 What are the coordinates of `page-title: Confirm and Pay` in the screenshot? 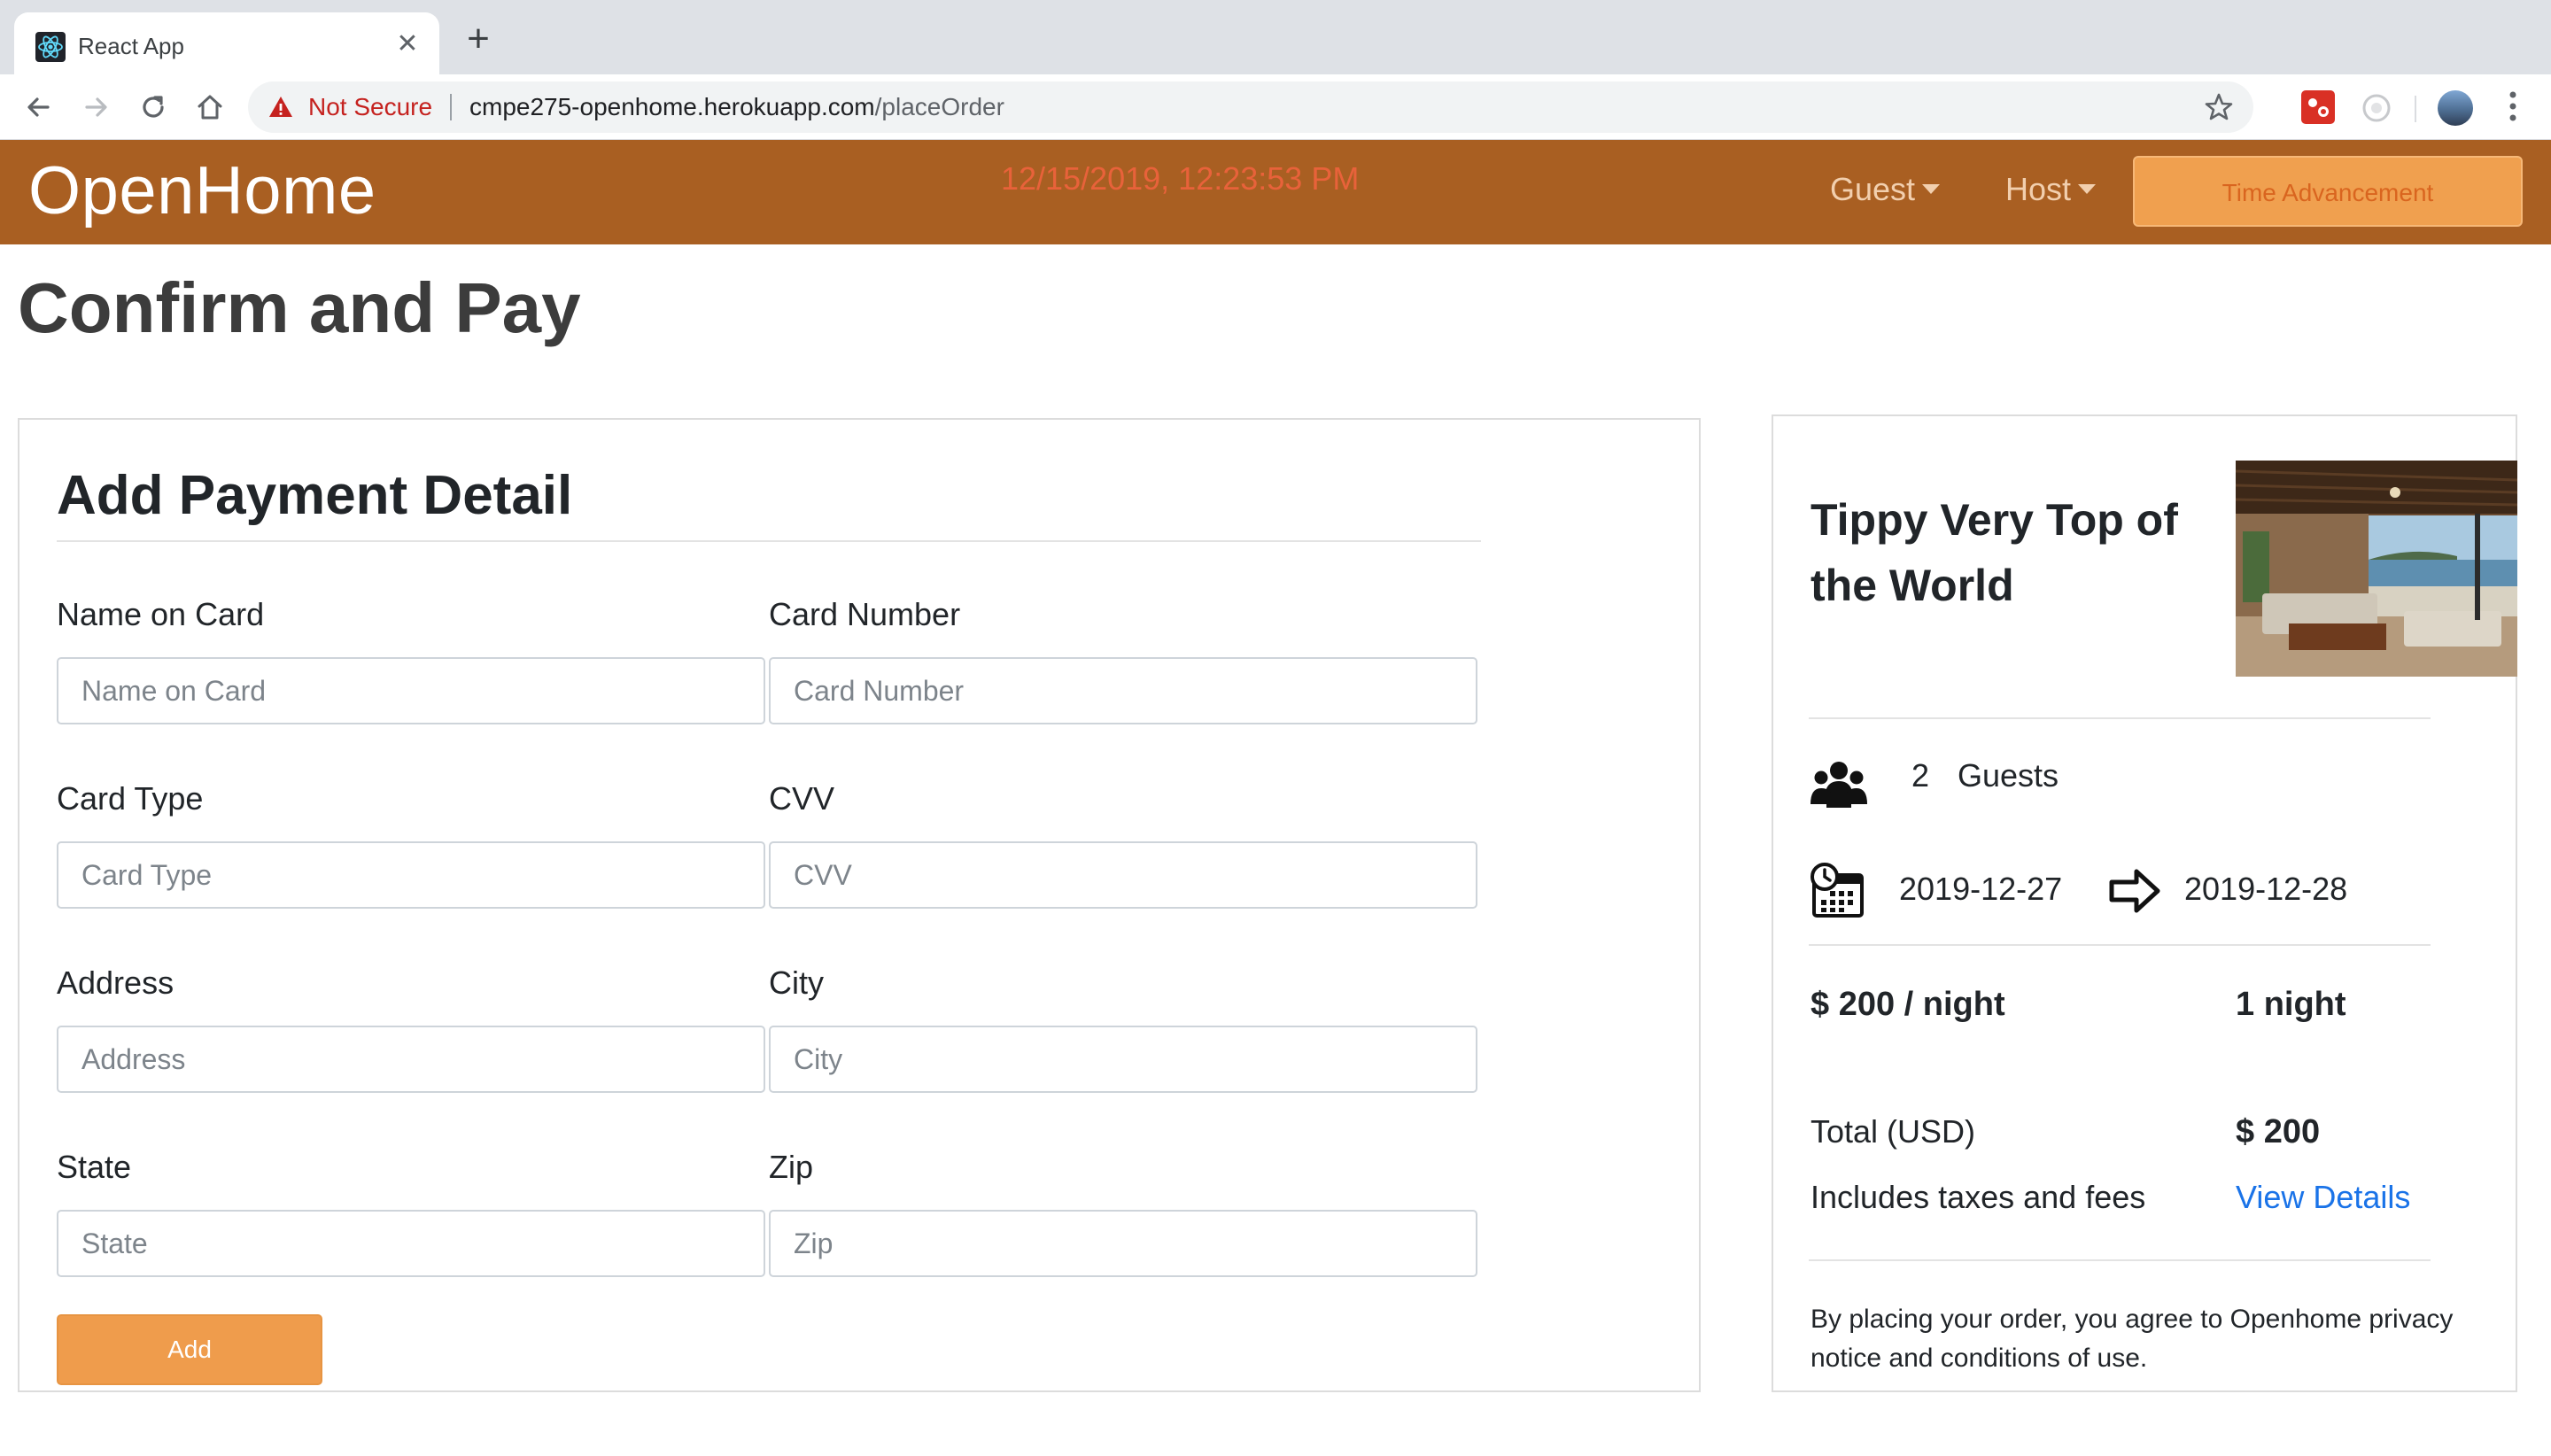 It's located at (299, 307).